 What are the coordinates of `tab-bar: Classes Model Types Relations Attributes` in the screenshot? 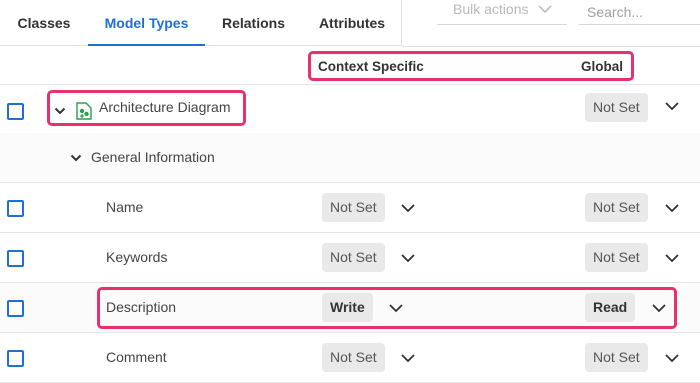 It's located at (201, 23).